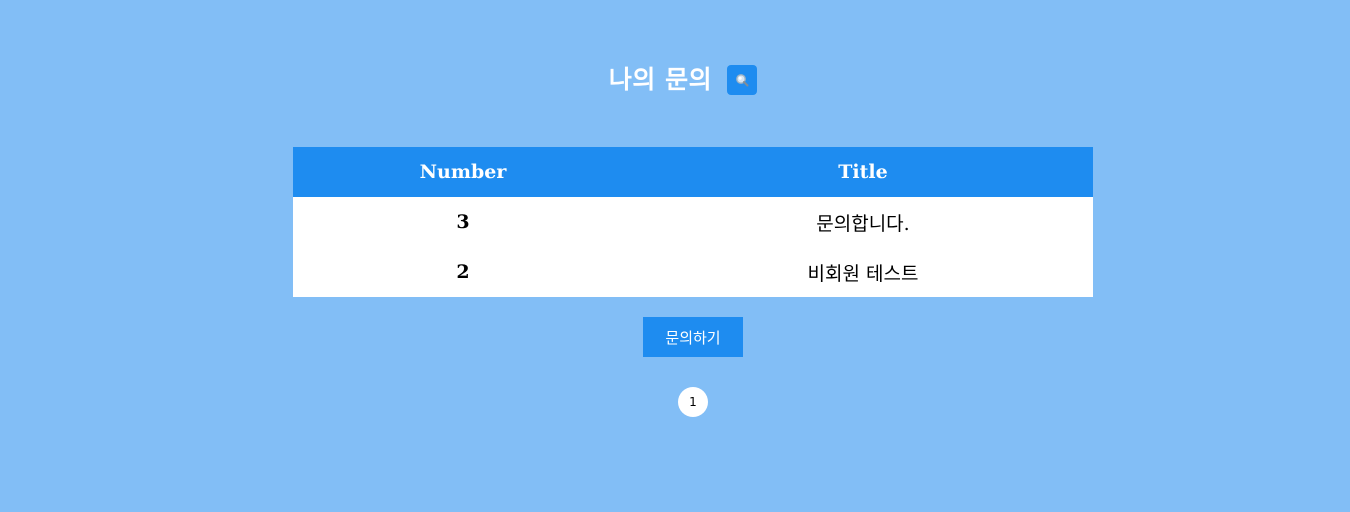  I want to click on search-button, so click(742, 80).